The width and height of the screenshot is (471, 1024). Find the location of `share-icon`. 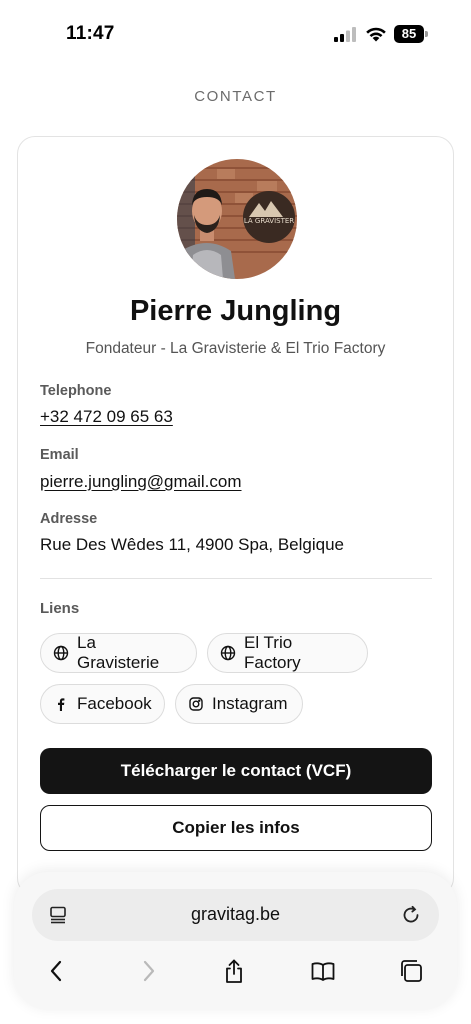

share-icon is located at coordinates (234, 971).